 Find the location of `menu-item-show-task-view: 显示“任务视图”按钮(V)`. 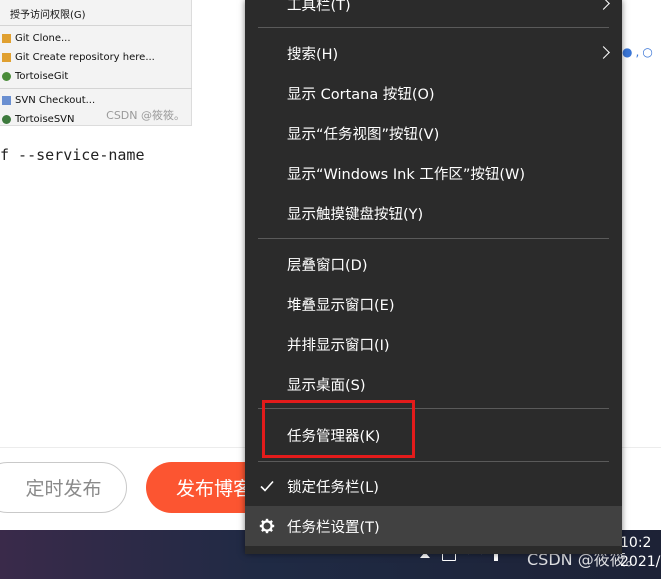

menu-item-show-task-view: 显示“任务视图”按钮(V) is located at coordinates (433, 133).